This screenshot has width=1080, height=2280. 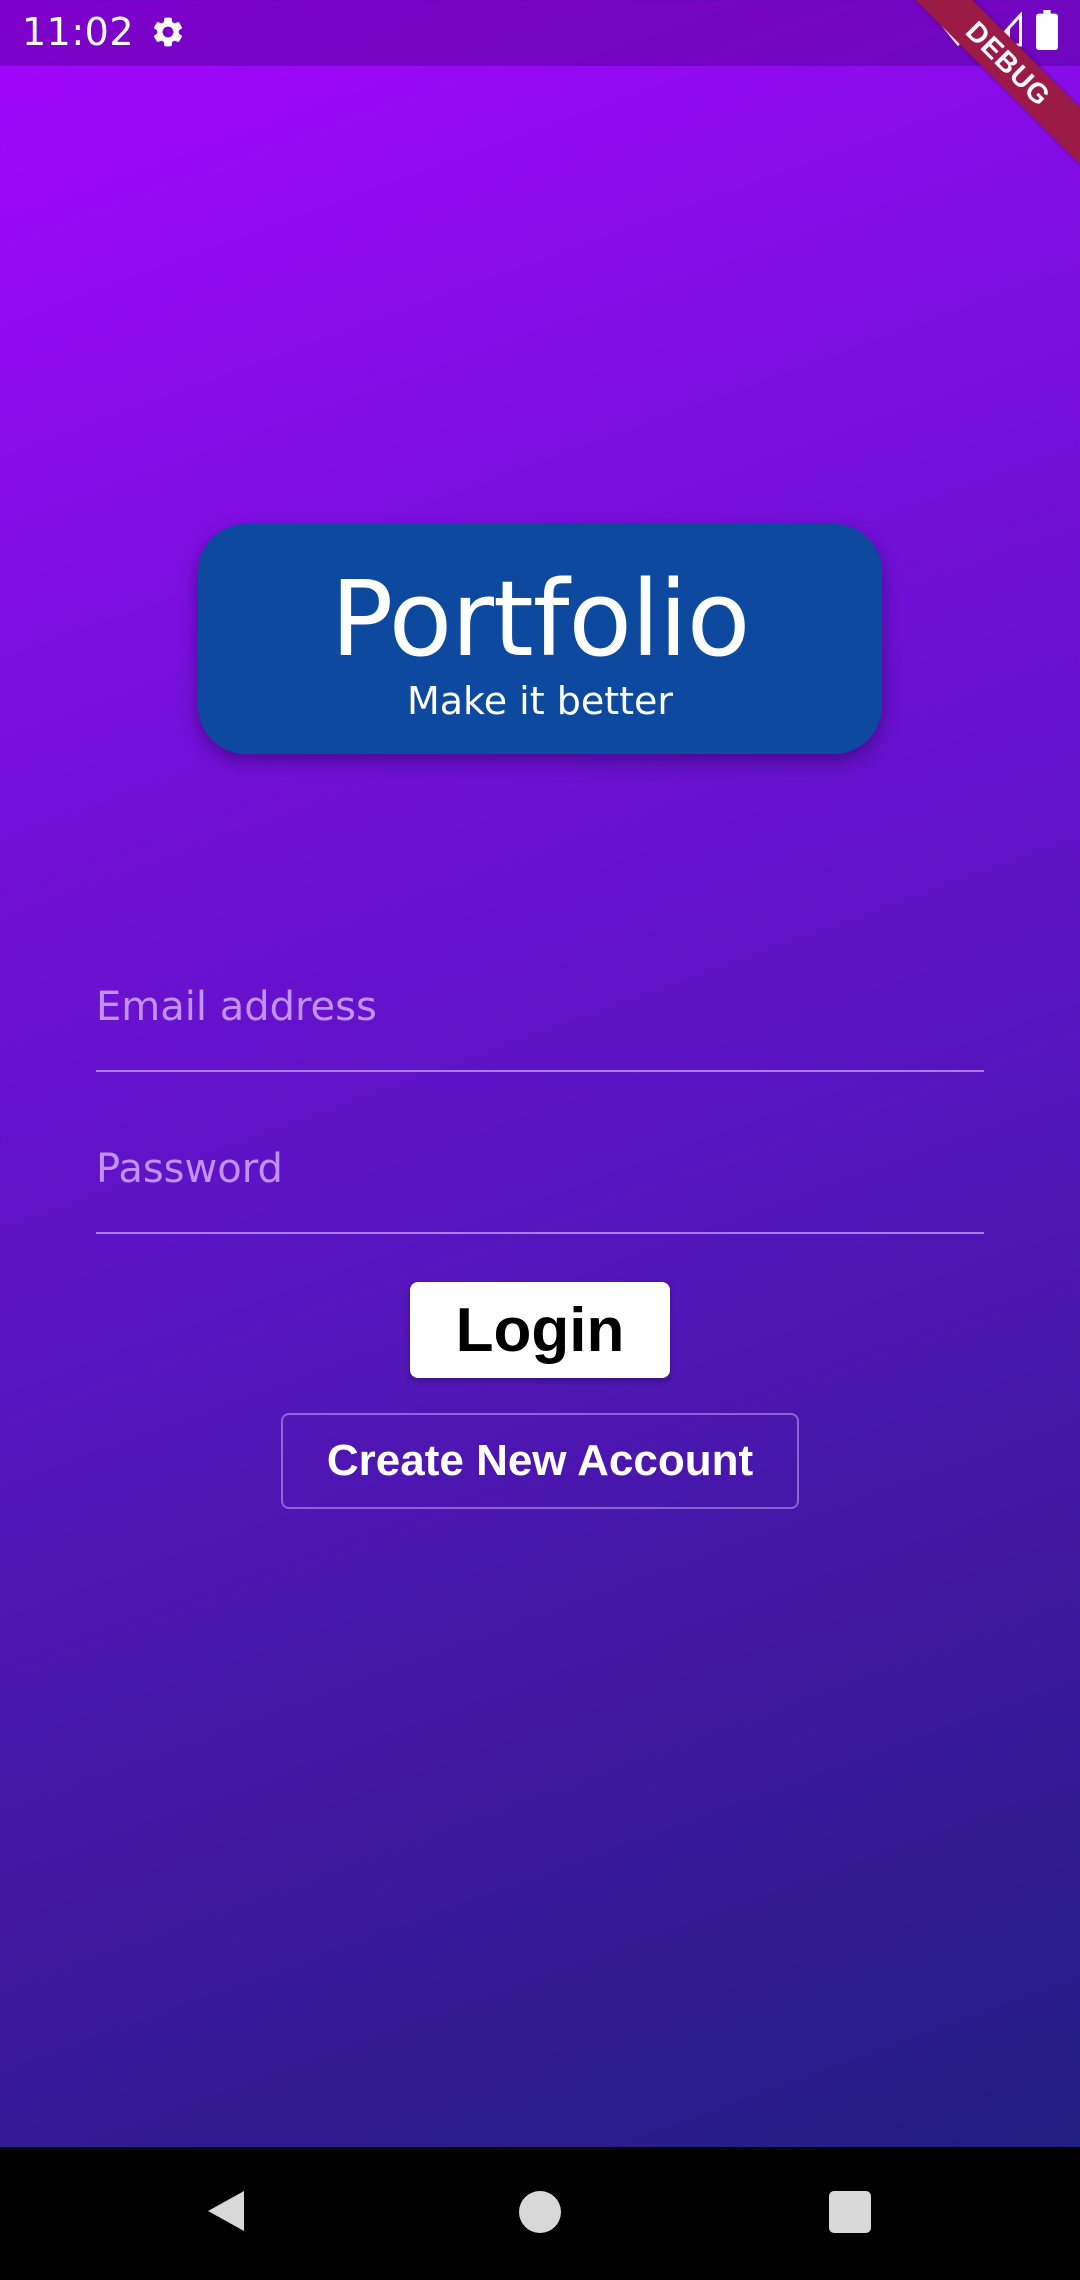 I want to click on back-icon, so click(x=226, y=2211).